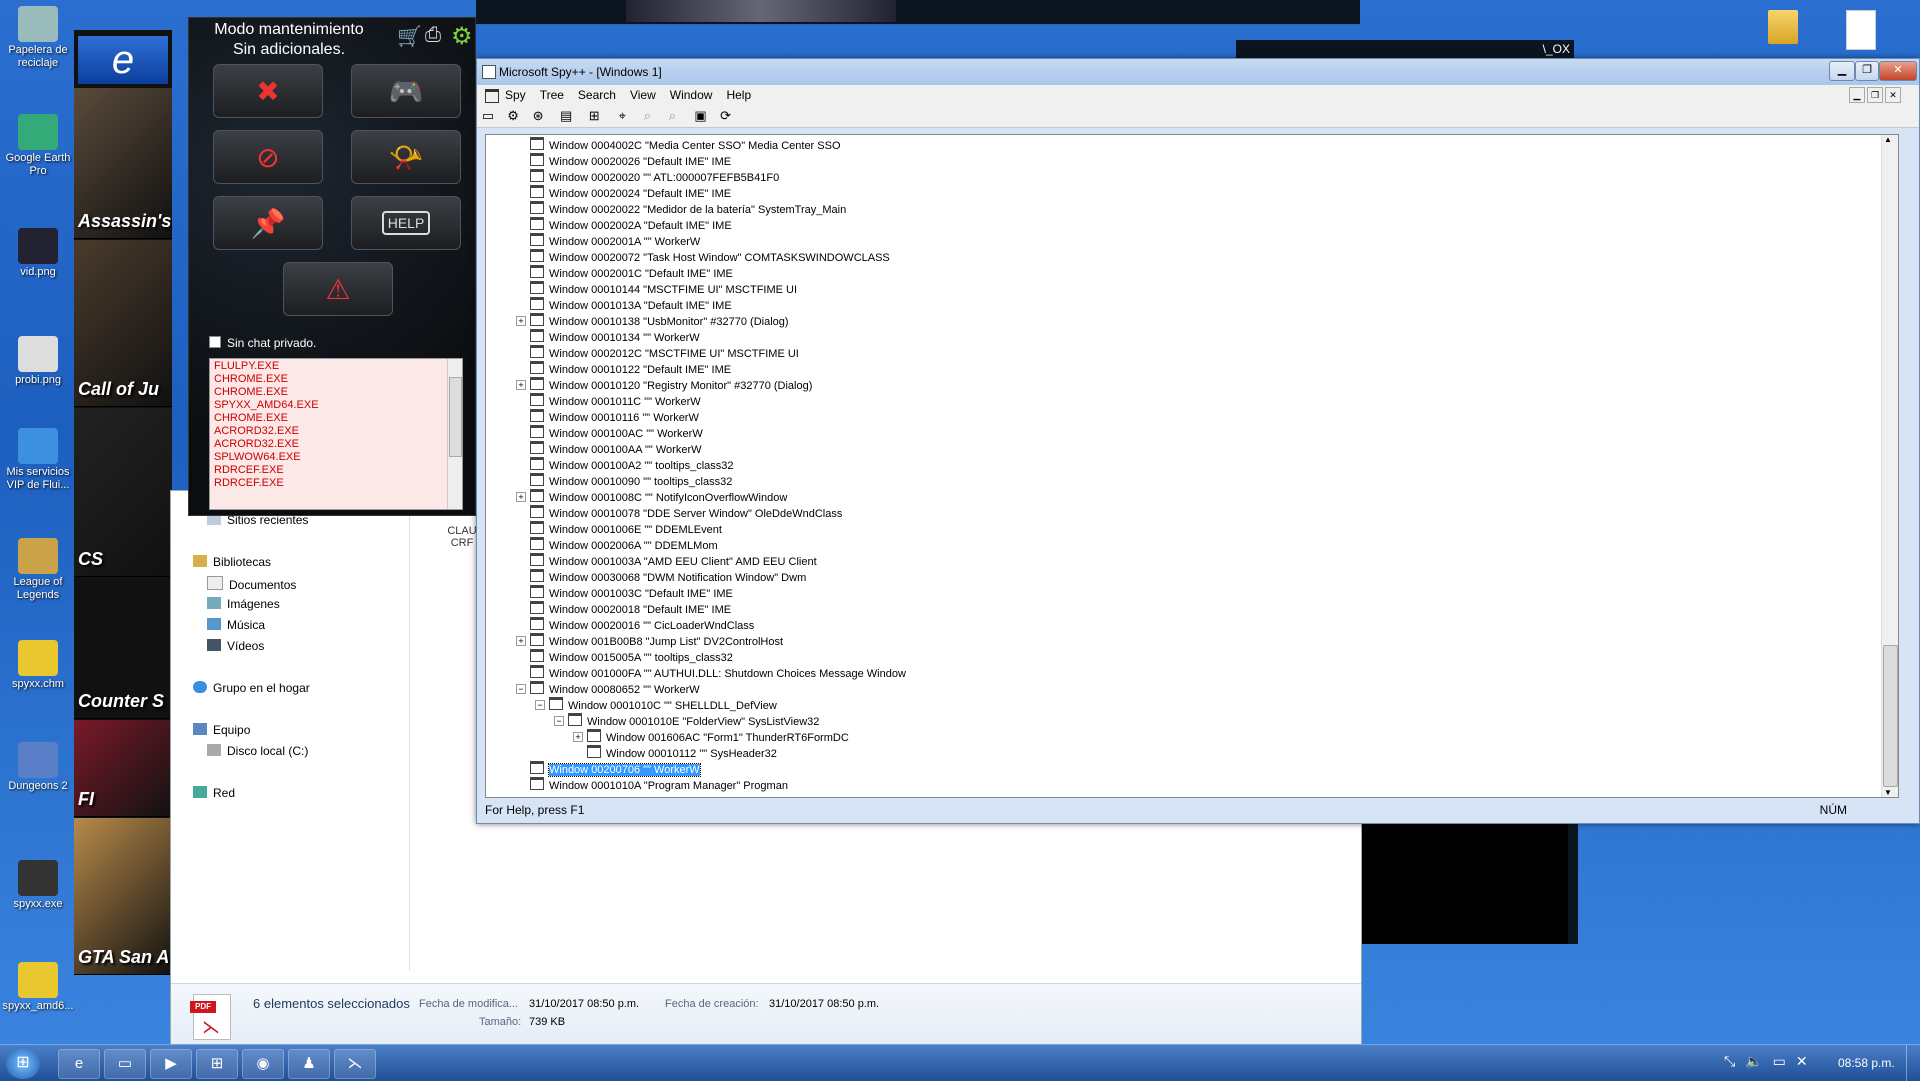 The width and height of the screenshot is (1920, 1081). What do you see at coordinates (263, 1064) in the screenshot?
I see `taskbar-chrome-icon: ◉` at bounding box center [263, 1064].